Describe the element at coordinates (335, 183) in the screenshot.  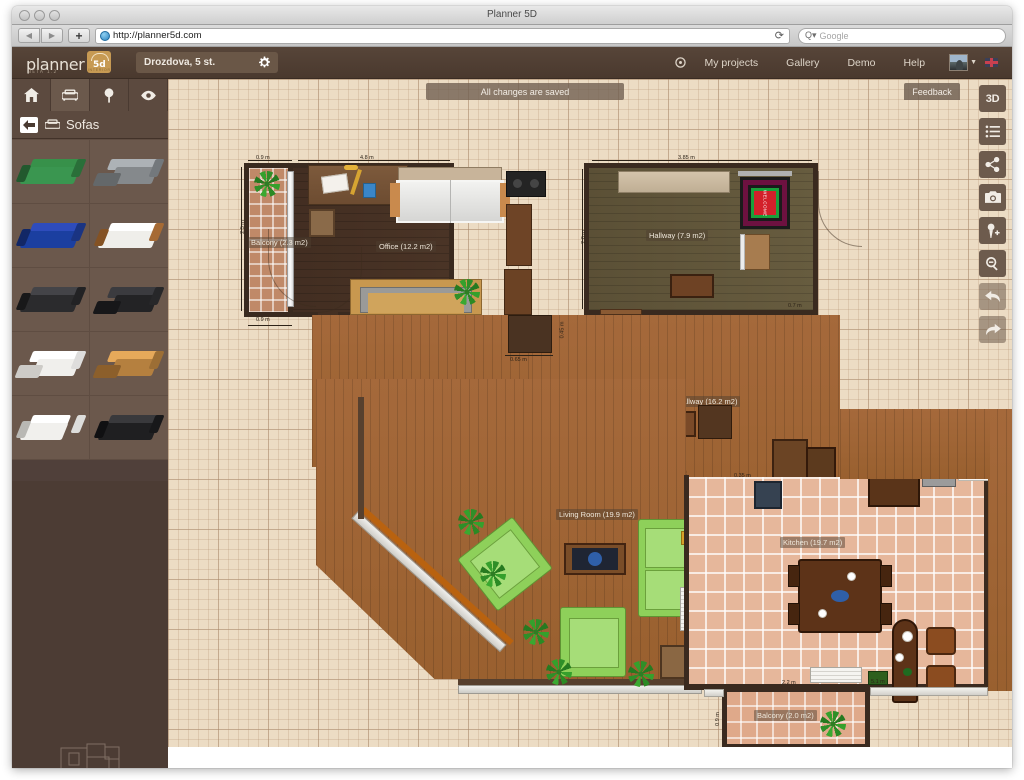
I see `laptop` at that location.